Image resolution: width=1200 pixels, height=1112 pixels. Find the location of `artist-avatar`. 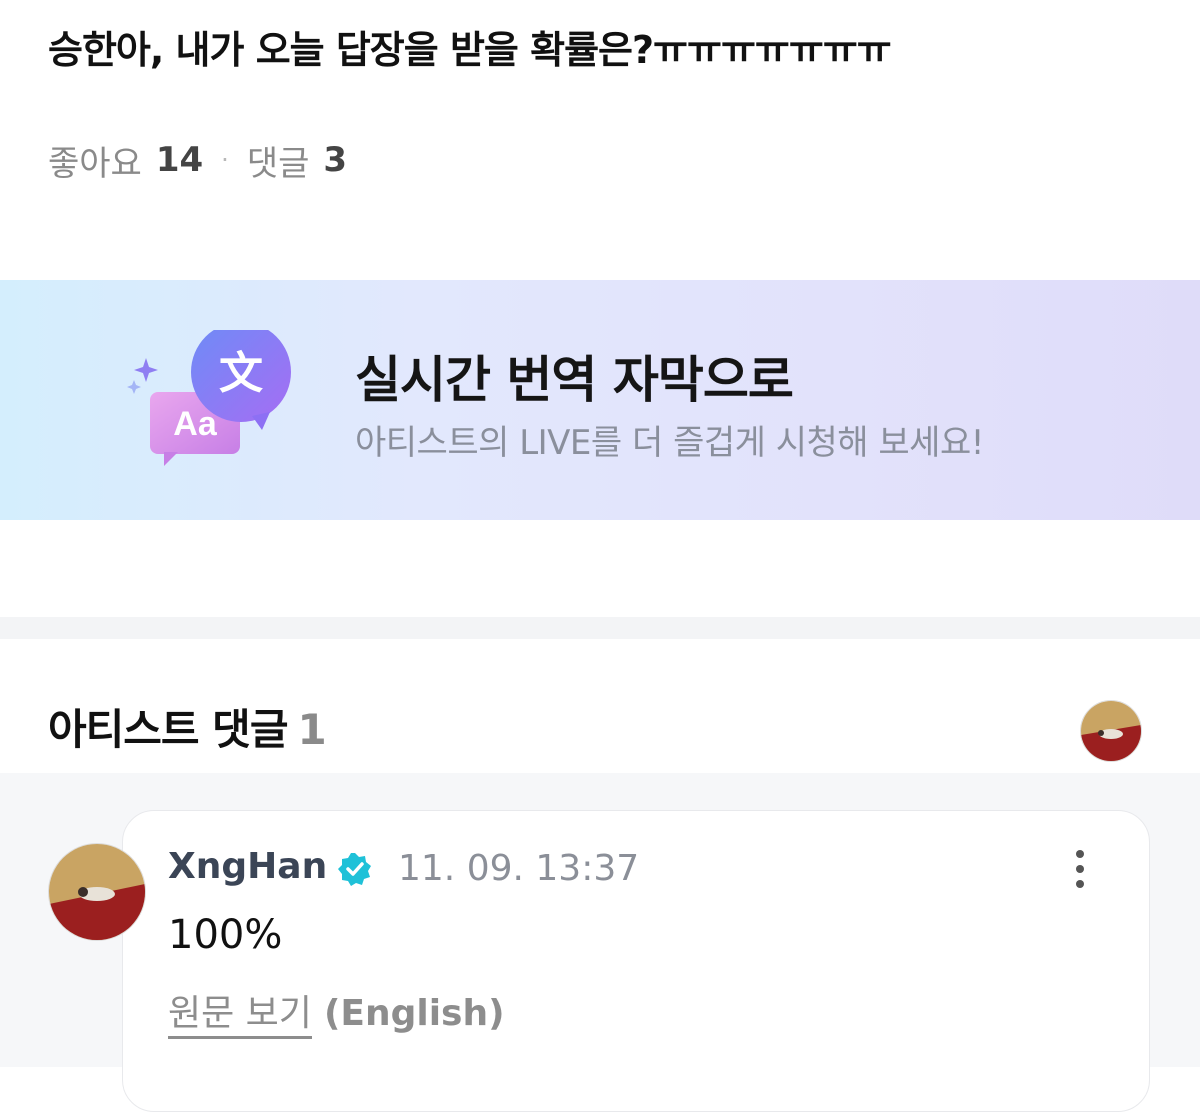

artist-avatar is located at coordinates (1111, 731).